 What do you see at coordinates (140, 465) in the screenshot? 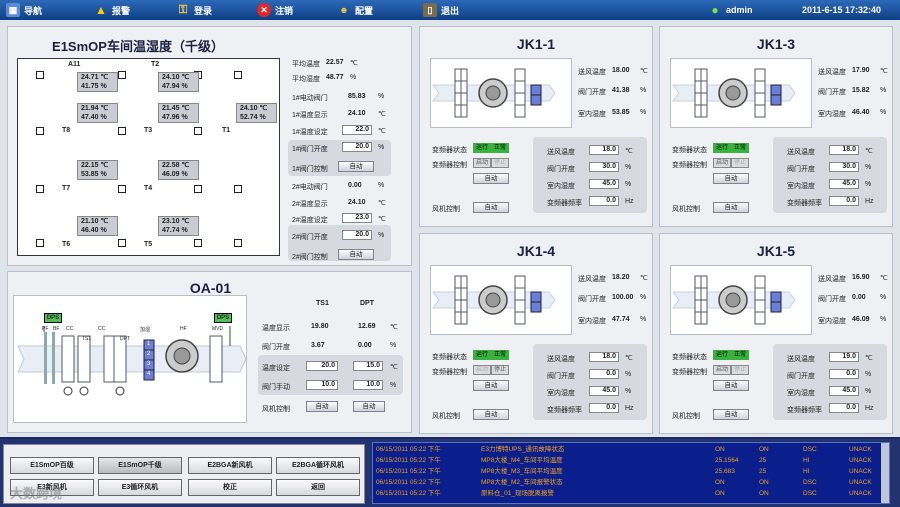
I see `nav-e1smop-1000: E1SmOP千级` at bounding box center [140, 465].